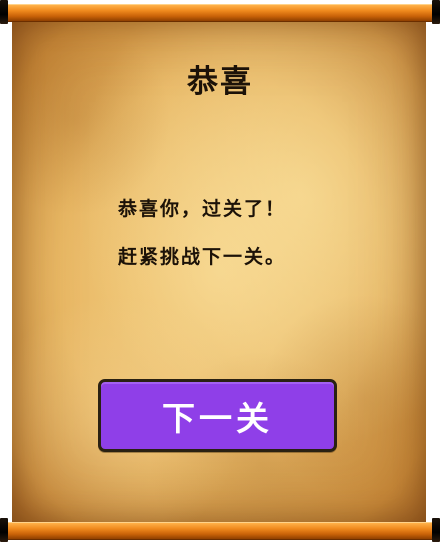  I want to click on scroll-top-bar, so click(220, 13).